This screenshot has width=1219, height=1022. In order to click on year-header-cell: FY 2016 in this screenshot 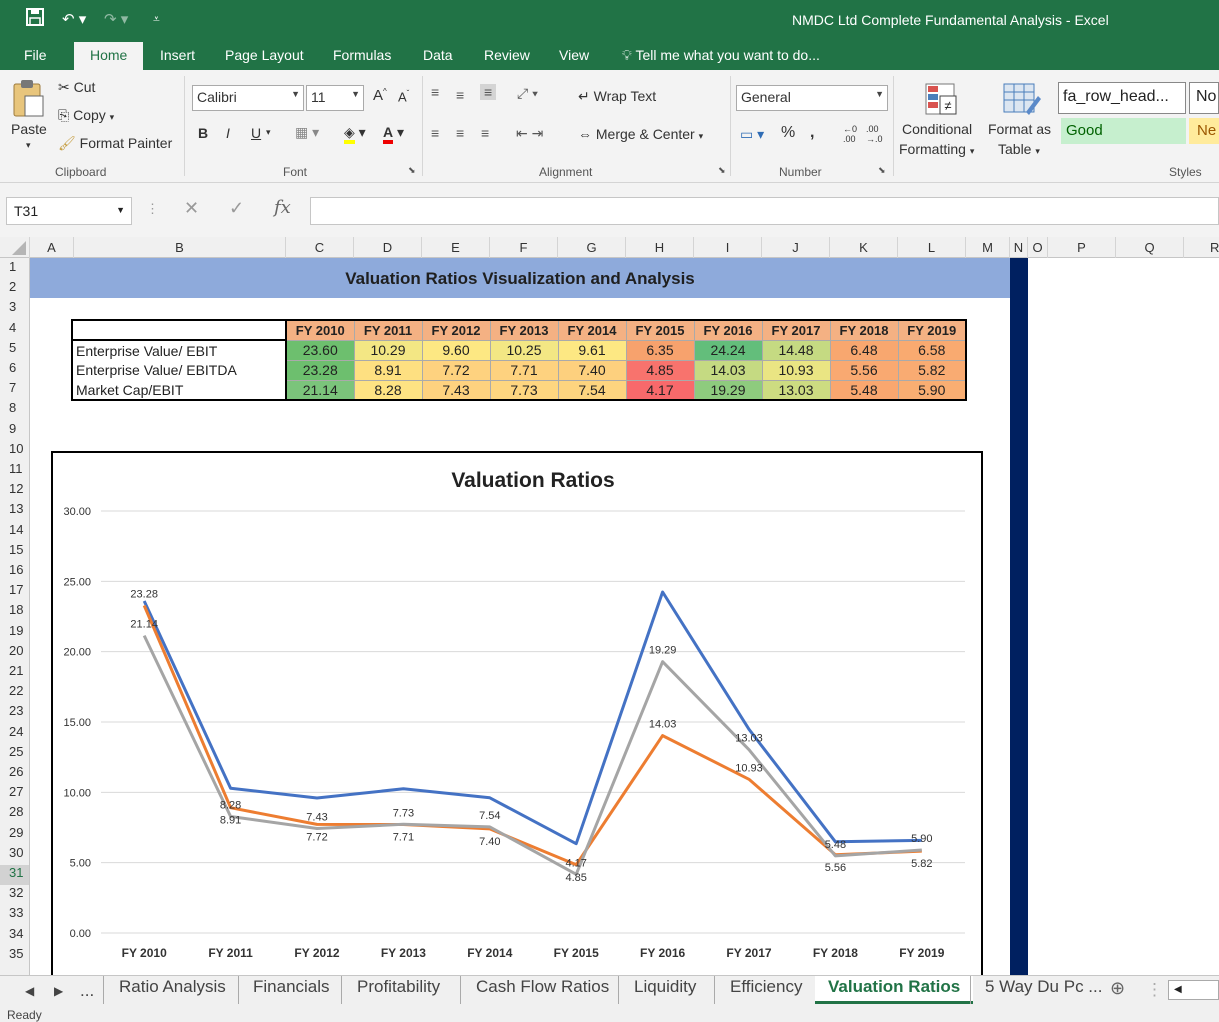, I will do `click(728, 330)`.